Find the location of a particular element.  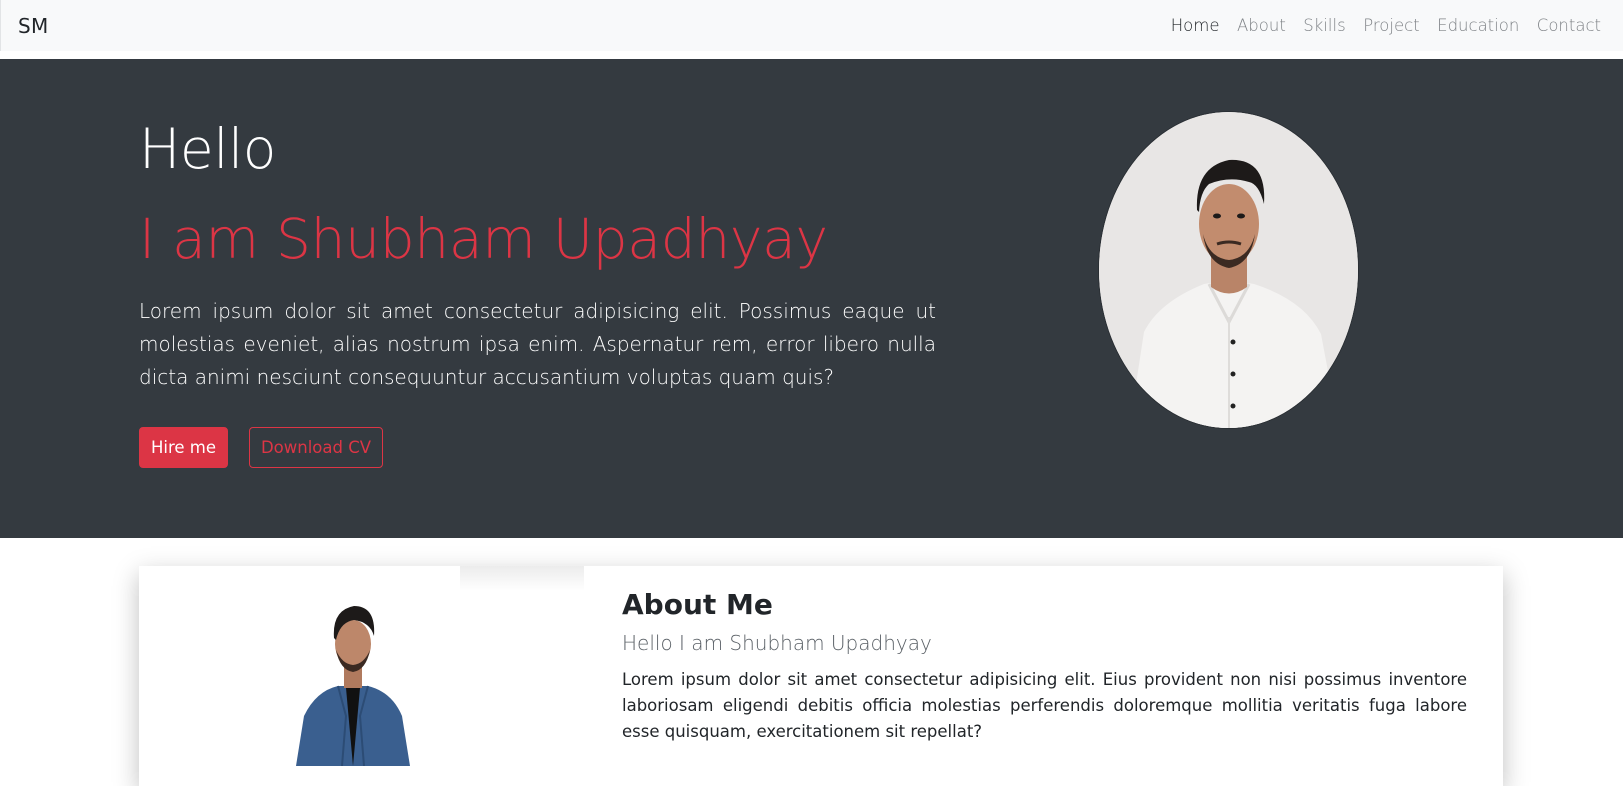

nav-link-home: Home is located at coordinates (1195, 25).